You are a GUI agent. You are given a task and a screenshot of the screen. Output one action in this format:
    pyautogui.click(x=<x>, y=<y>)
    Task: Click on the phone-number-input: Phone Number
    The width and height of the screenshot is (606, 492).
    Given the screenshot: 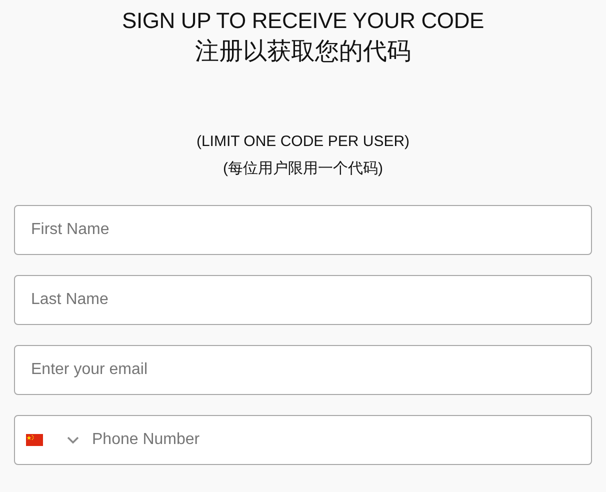 What is the action you would take?
    pyautogui.click(x=341, y=440)
    